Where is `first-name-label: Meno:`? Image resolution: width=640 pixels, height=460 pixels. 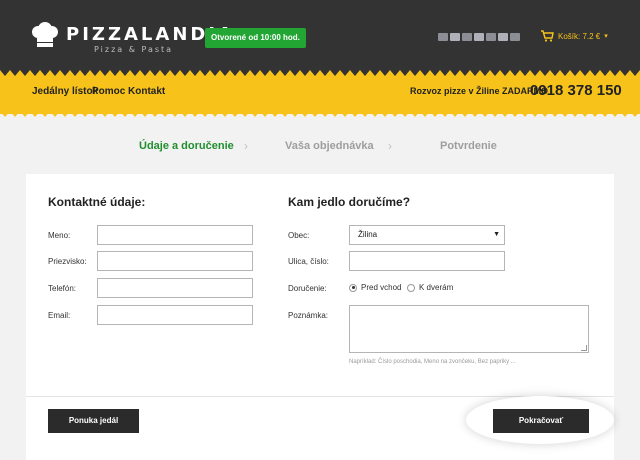 first-name-label: Meno: is located at coordinates (59, 235).